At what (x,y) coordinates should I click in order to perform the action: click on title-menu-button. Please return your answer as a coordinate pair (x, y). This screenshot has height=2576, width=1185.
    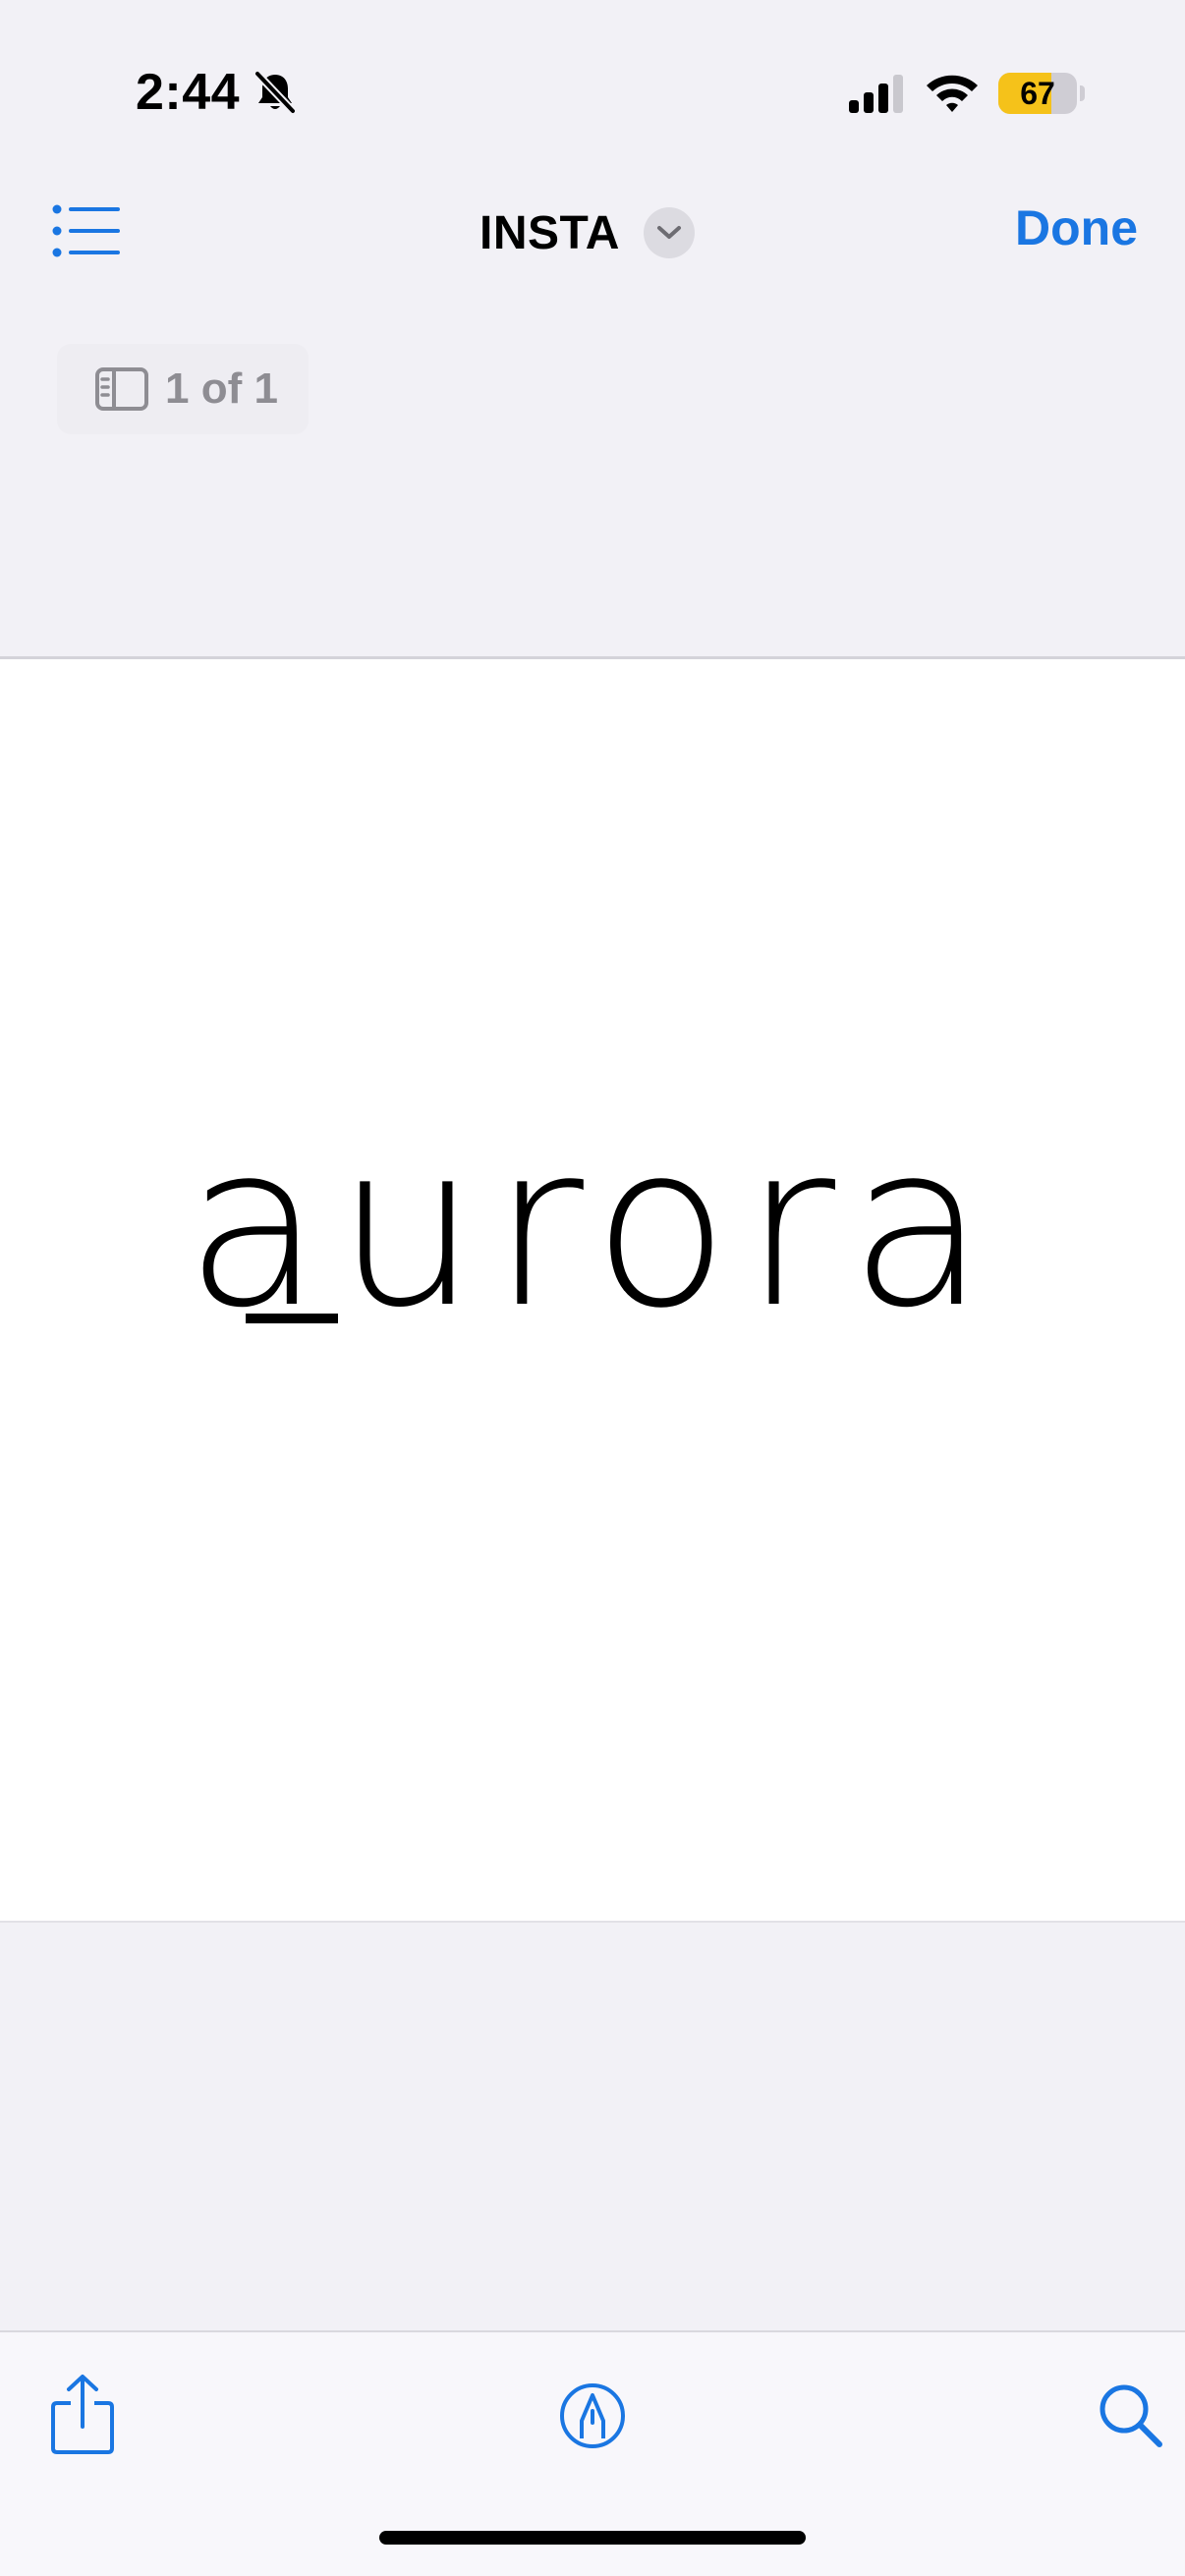
    Looking at the image, I should click on (669, 232).